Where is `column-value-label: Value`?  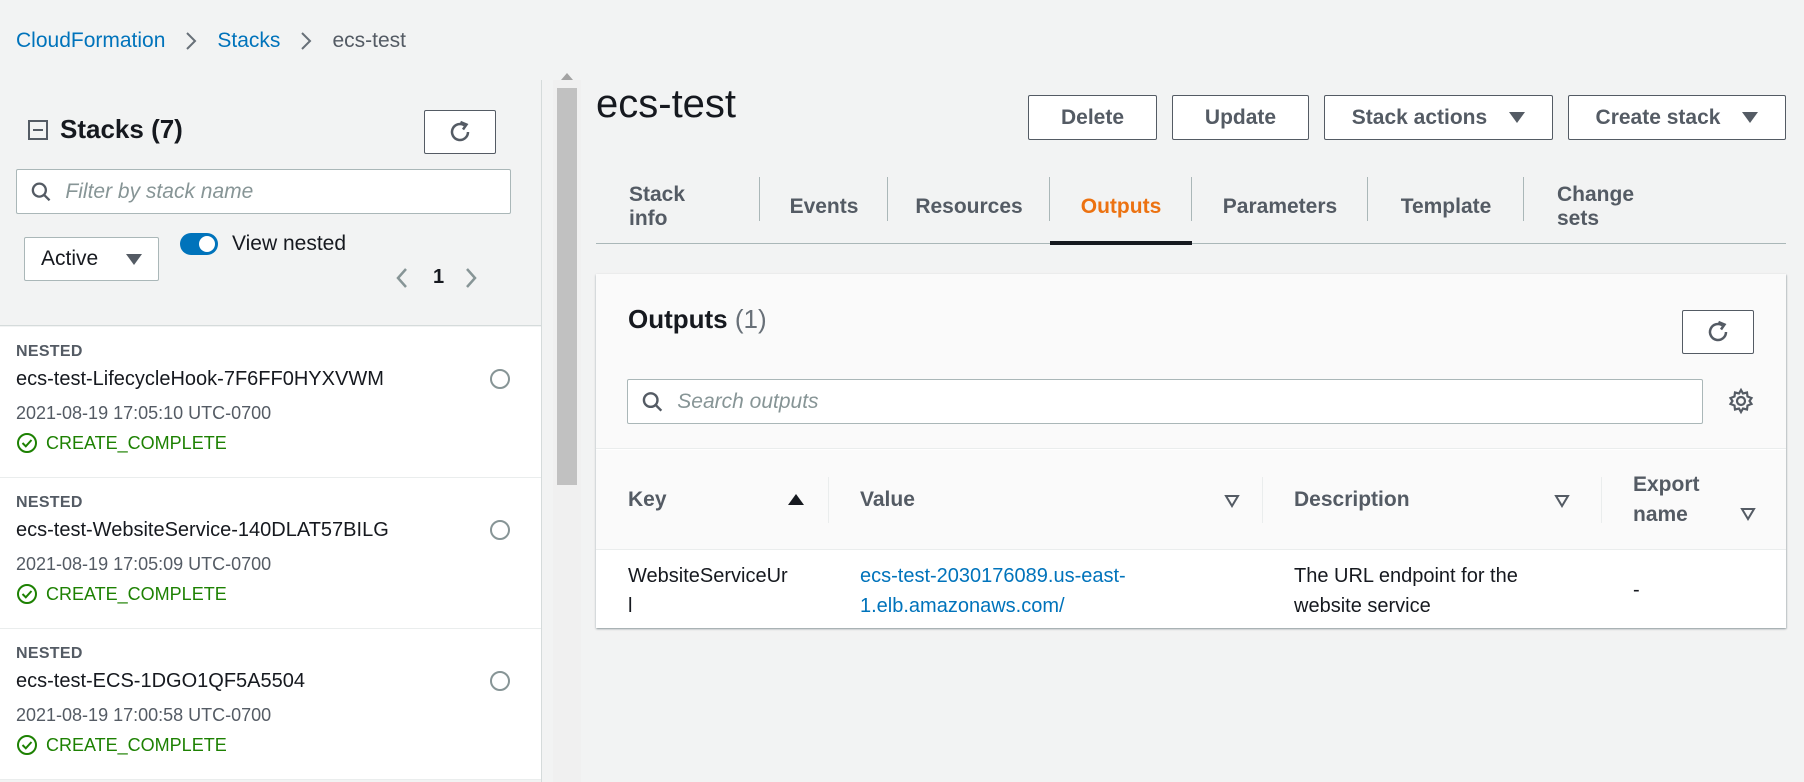
column-value-label: Value is located at coordinates (887, 499).